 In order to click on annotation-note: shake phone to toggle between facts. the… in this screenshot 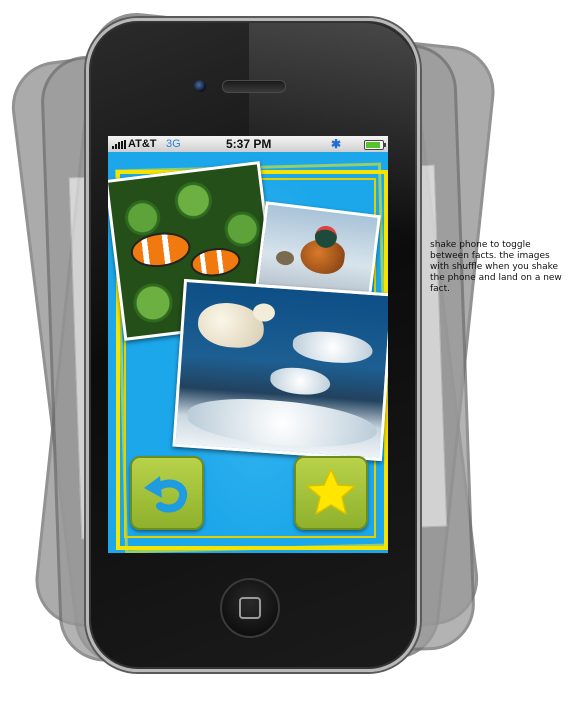, I will do `click(496, 267)`.